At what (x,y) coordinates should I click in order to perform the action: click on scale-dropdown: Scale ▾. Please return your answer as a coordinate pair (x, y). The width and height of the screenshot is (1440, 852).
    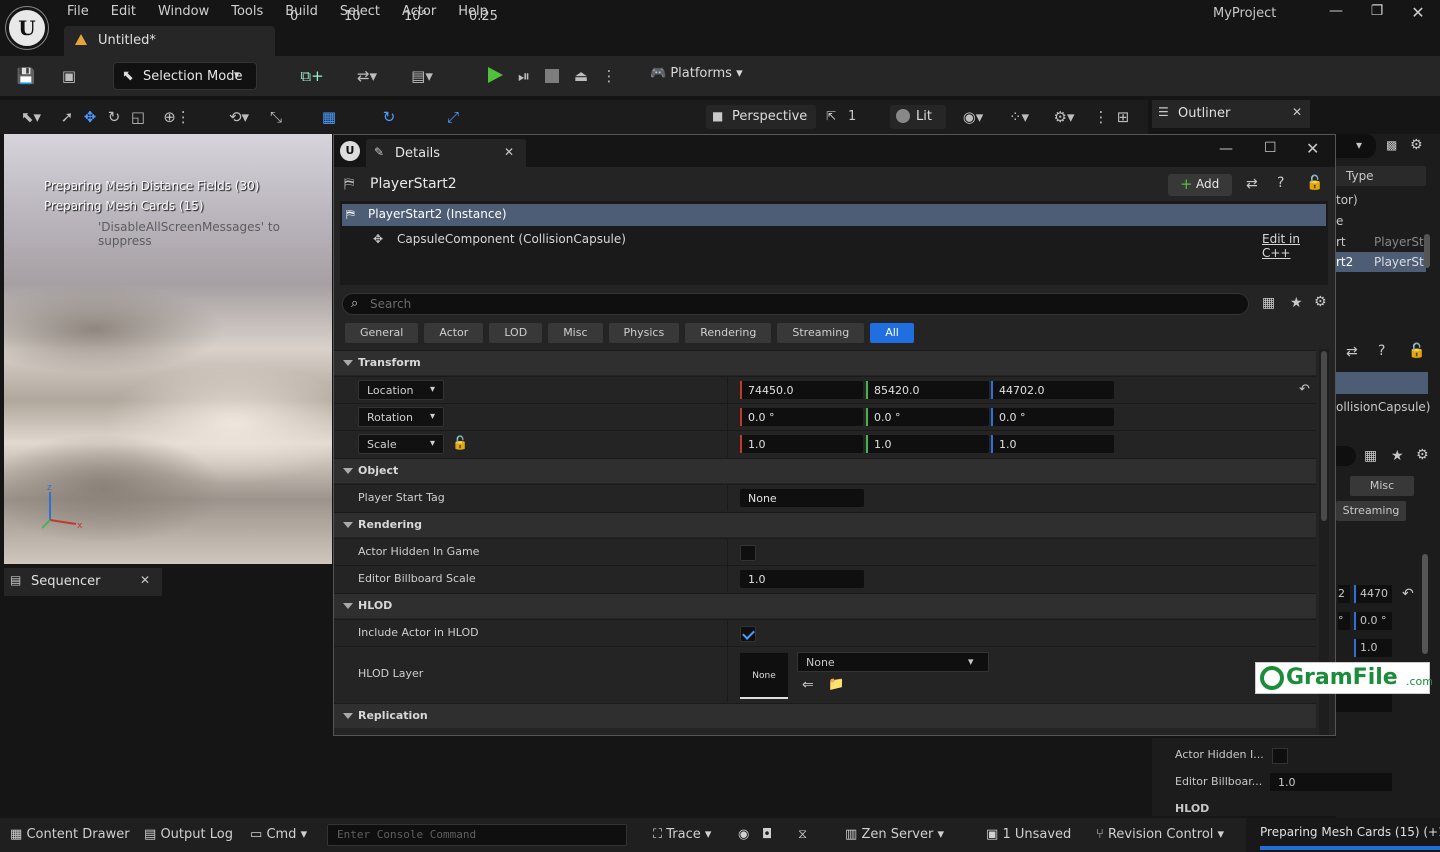
    Looking at the image, I should click on (401, 444).